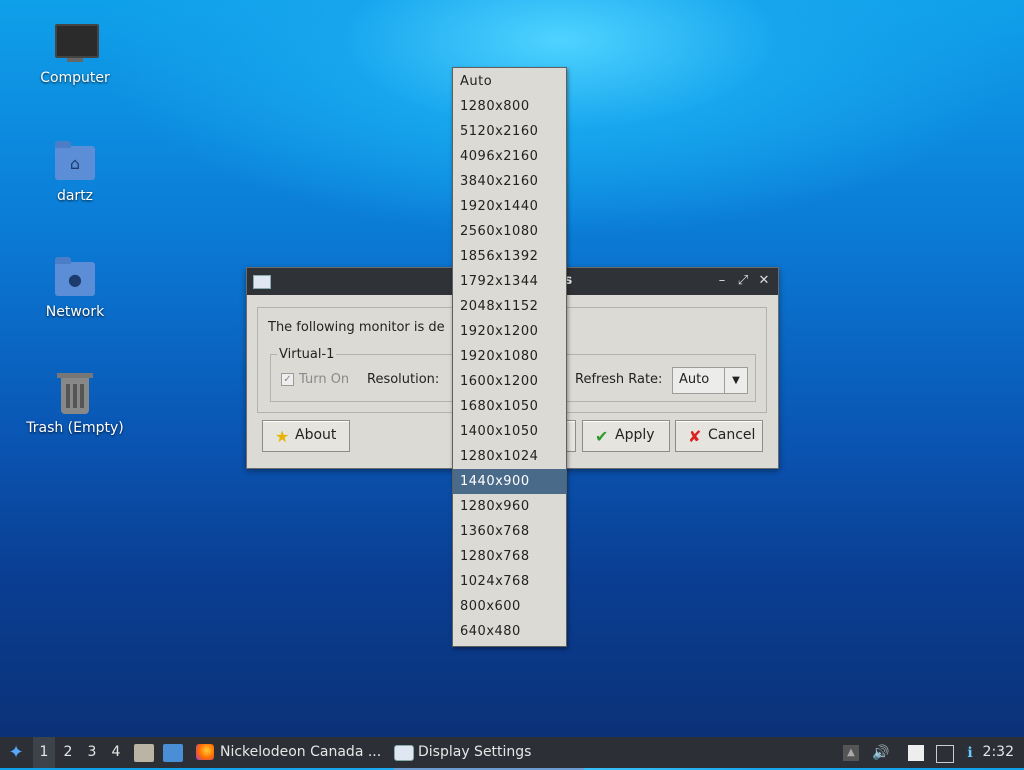  I want to click on resolution-option: 1440x900, so click(509, 481).